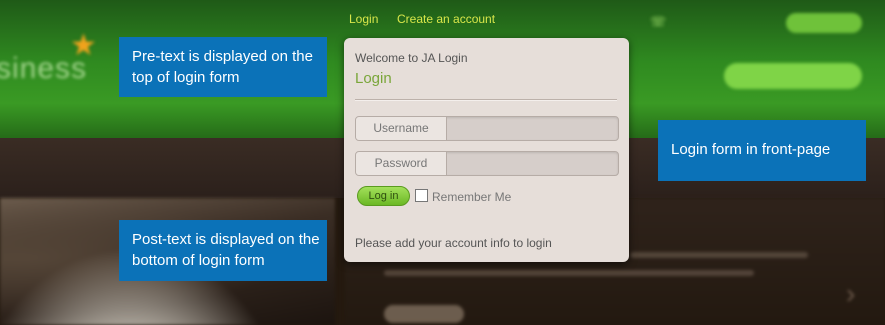 The height and width of the screenshot is (325, 885). Describe the element at coordinates (83, 45) in the screenshot. I see `star-logo-icon: ★` at that location.